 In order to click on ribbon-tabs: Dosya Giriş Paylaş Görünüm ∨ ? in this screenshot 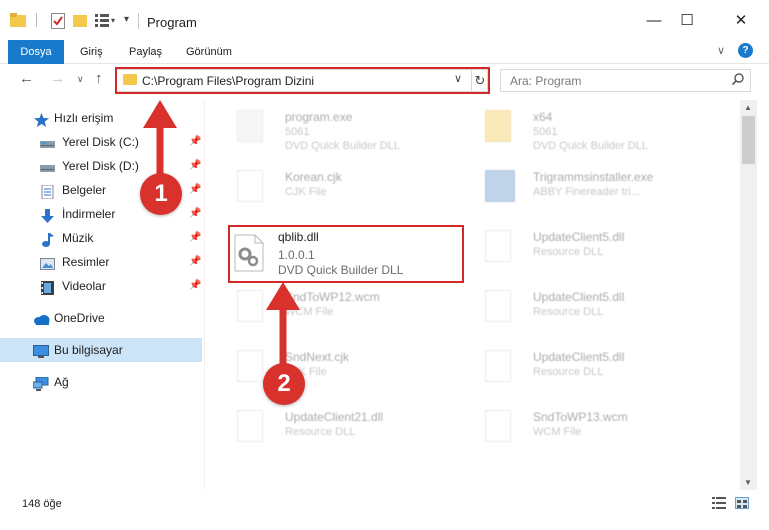, I will do `click(384, 52)`.